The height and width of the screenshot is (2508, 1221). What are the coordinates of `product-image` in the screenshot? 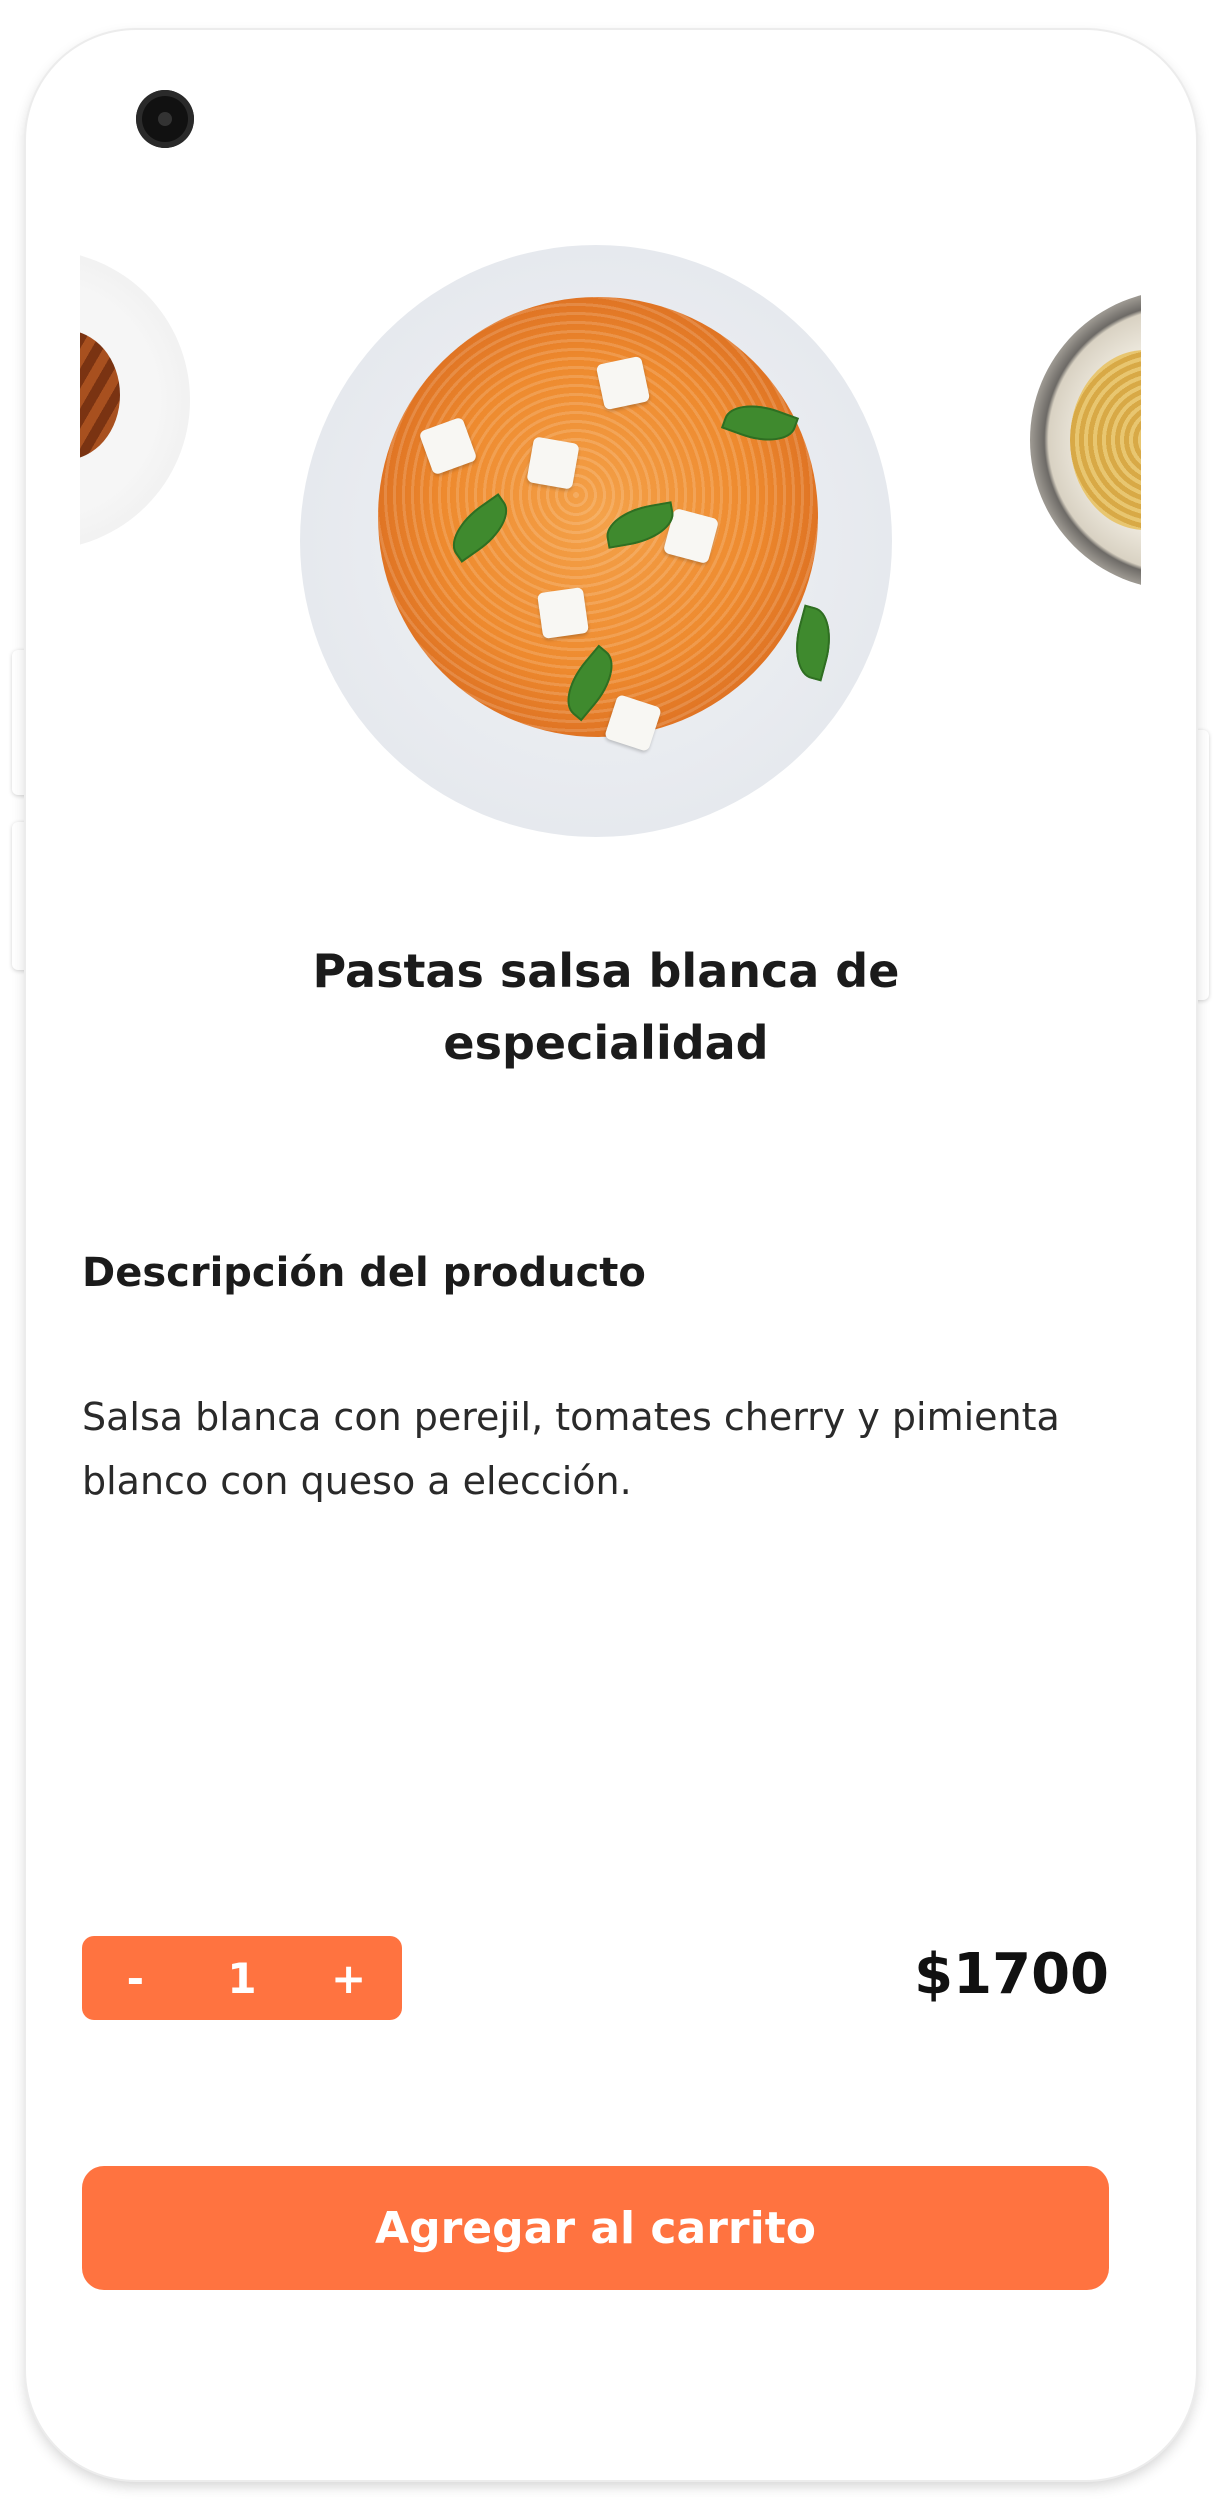 It's located at (596, 541).